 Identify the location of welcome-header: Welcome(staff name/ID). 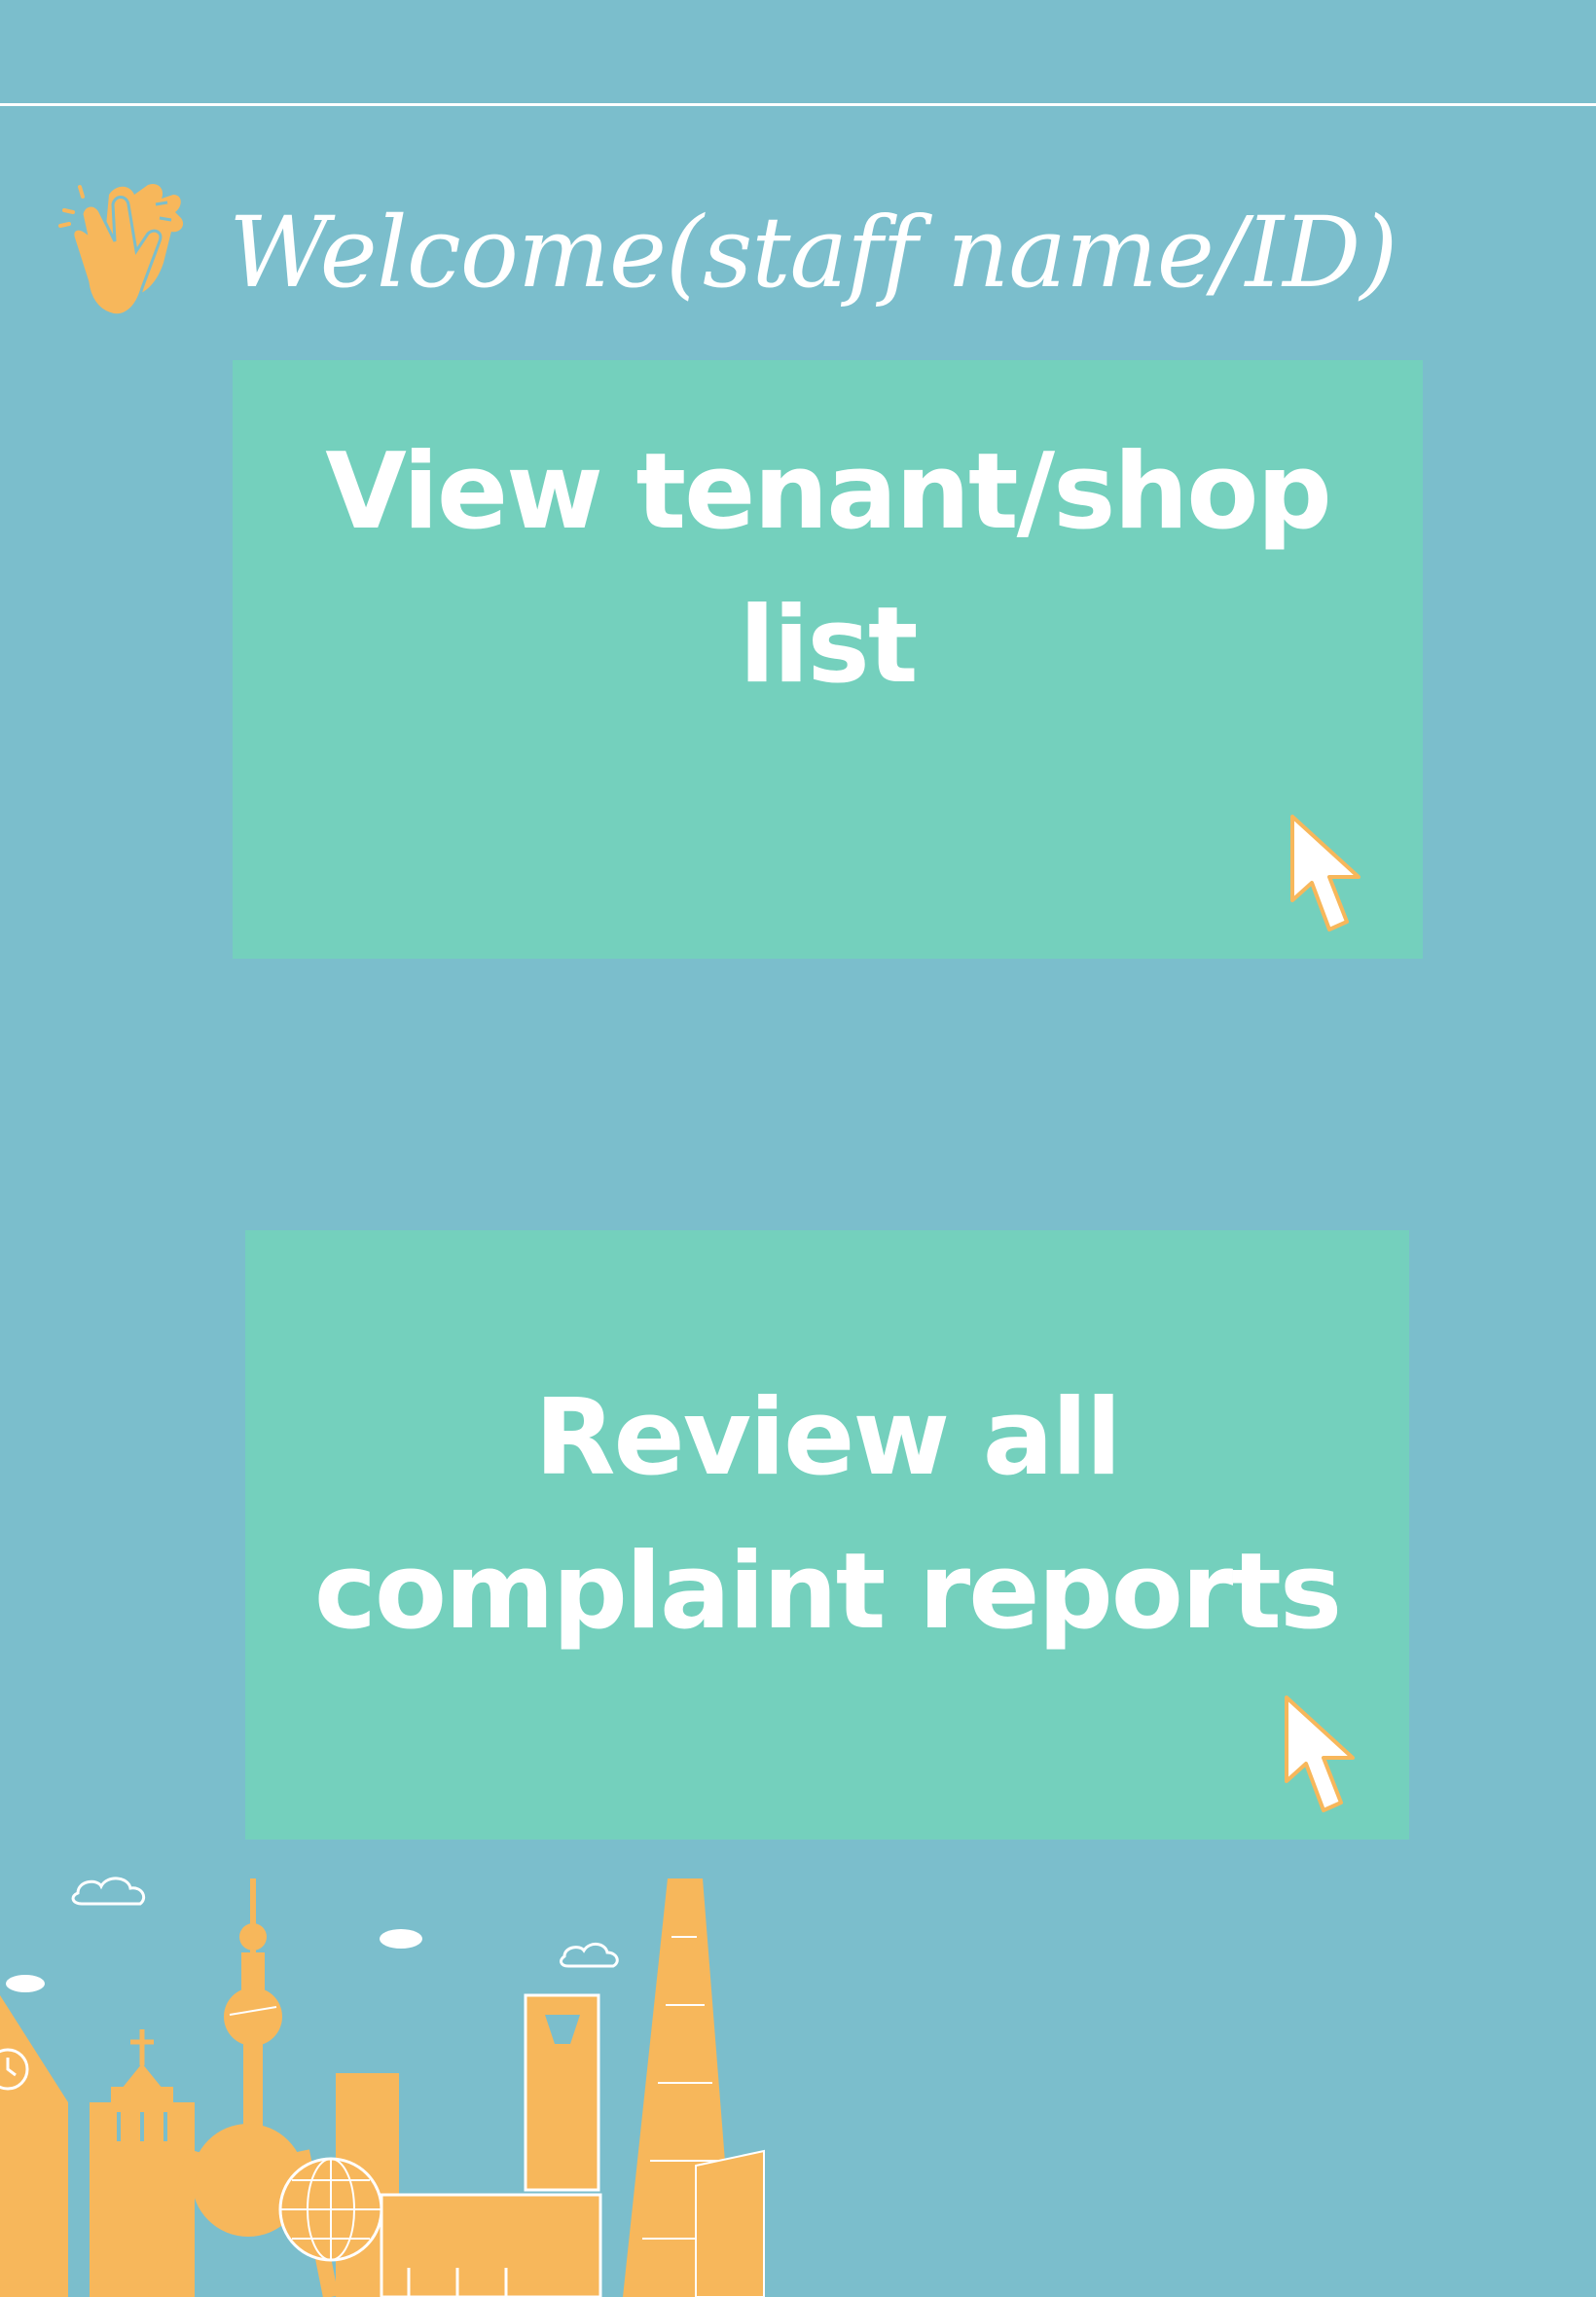
(739, 248).